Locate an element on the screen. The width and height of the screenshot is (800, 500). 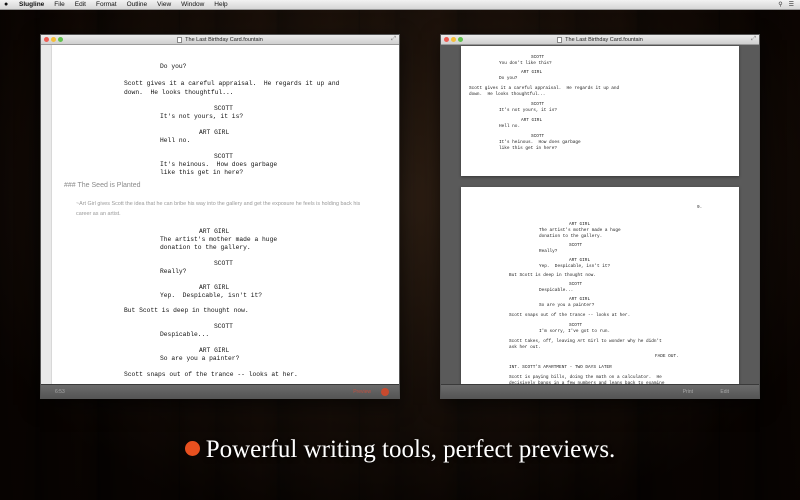
bullet-dot-icon is located at coordinates (192, 448).